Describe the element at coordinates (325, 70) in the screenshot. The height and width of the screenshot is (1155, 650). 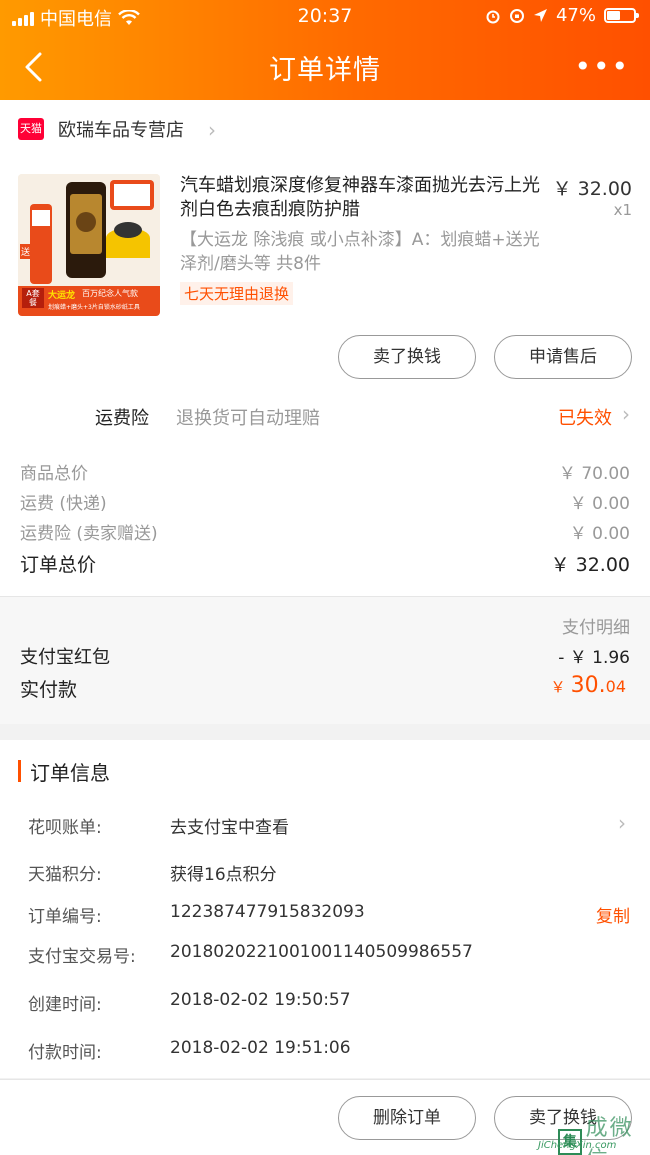
I see `page-title: 订单详情` at that location.